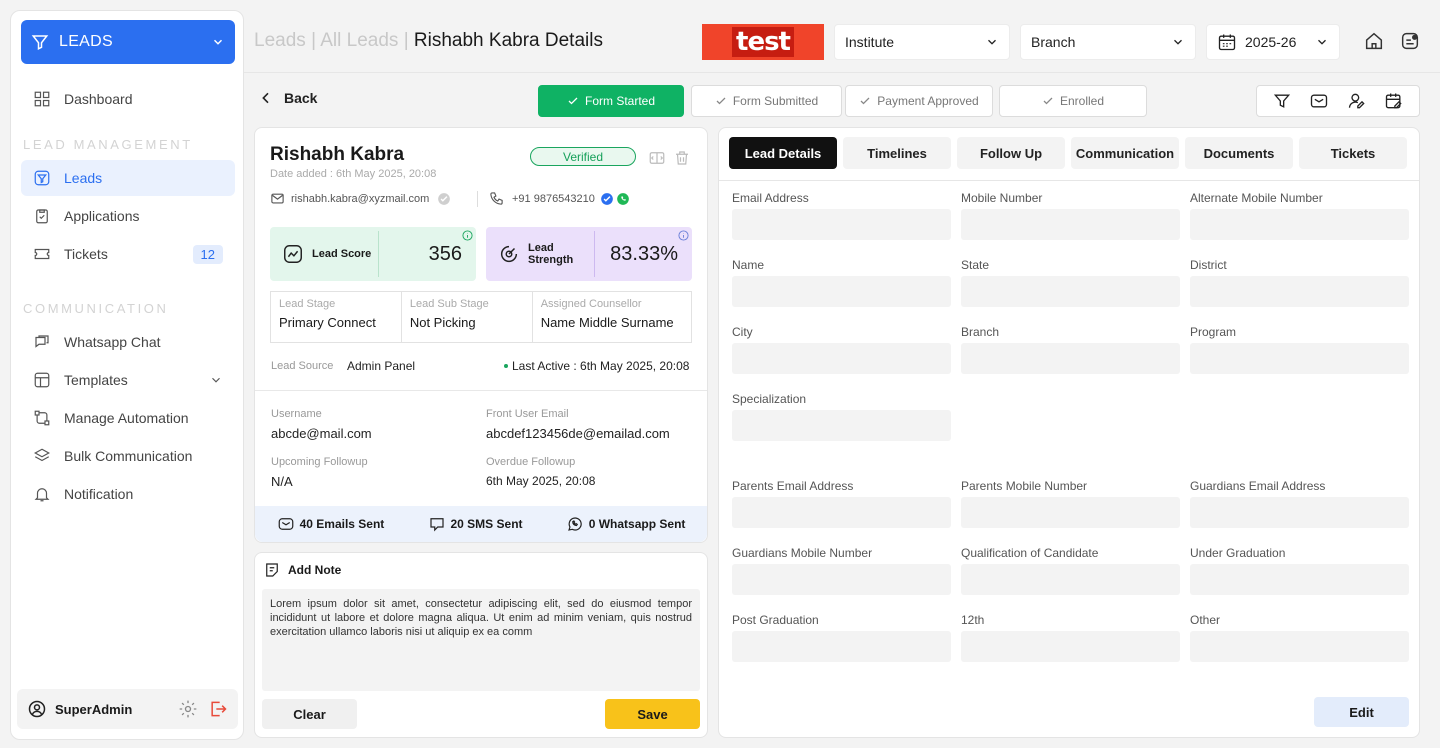 The image size is (1440, 748). Describe the element at coordinates (381, 366) in the screenshot. I see `lead-source-value: Admin Panel` at that location.